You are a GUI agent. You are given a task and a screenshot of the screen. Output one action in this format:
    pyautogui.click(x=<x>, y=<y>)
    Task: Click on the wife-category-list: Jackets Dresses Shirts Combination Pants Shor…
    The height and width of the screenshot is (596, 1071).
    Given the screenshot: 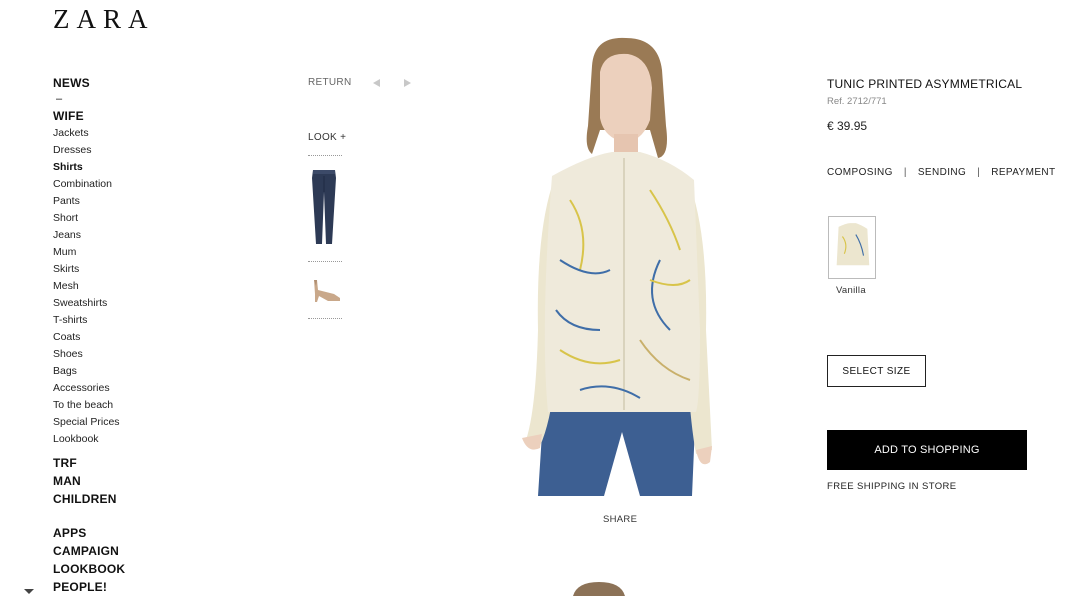 What is the action you would take?
    pyautogui.click(x=113, y=286)
    